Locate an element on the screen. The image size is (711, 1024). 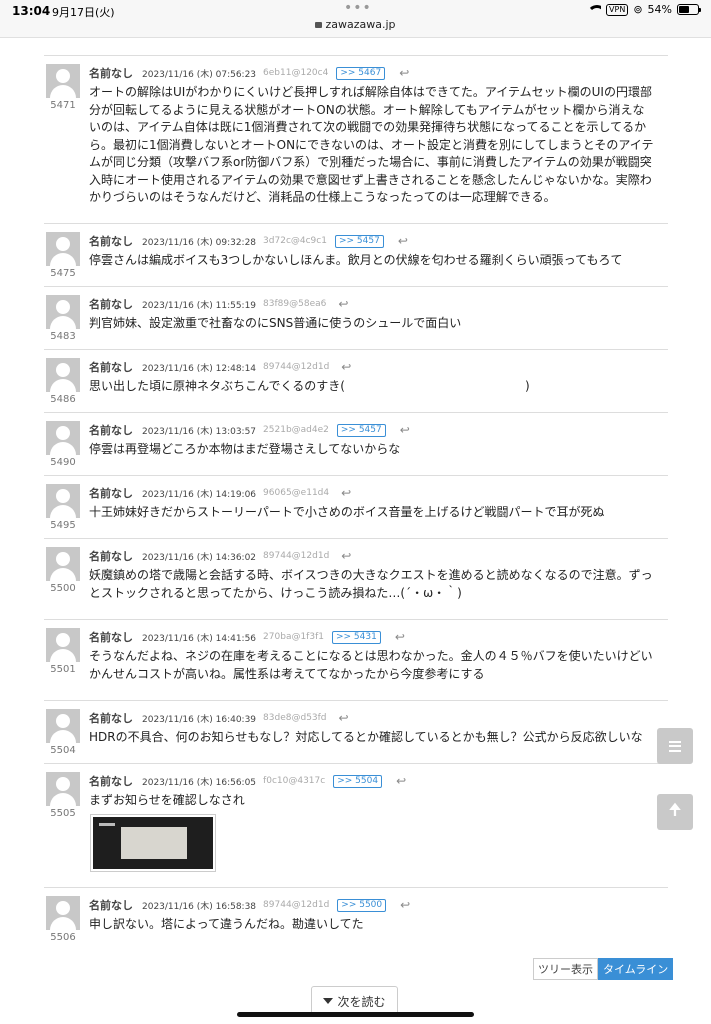
tree-view-button: ツリー表示 is located at coordinates (565, 969).